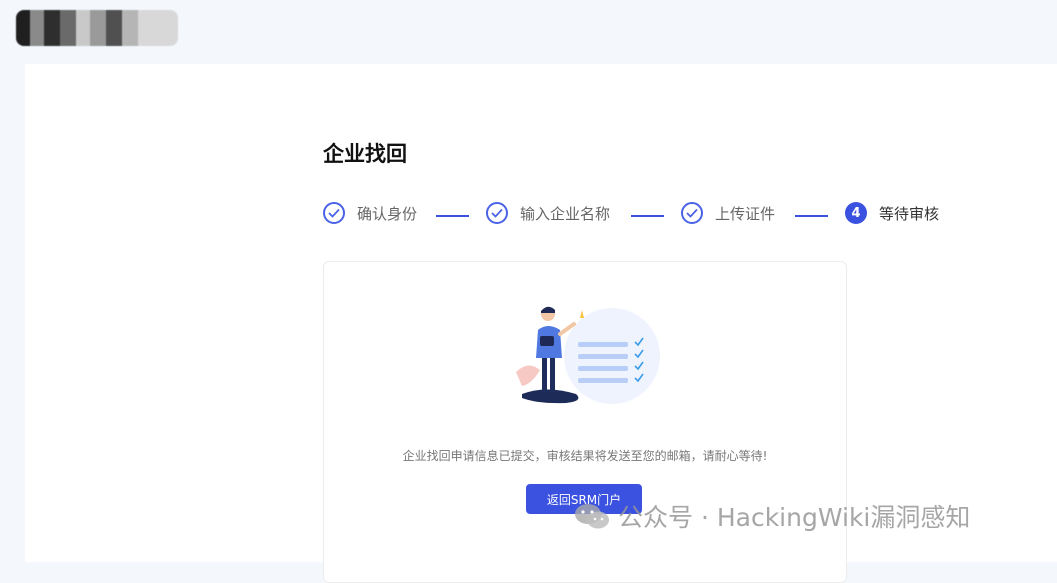 This screenshot has height=583, width=1057. I want to click on watermark-text: 公众号 · HackingWiki漏洞感知, so click(794, 517).